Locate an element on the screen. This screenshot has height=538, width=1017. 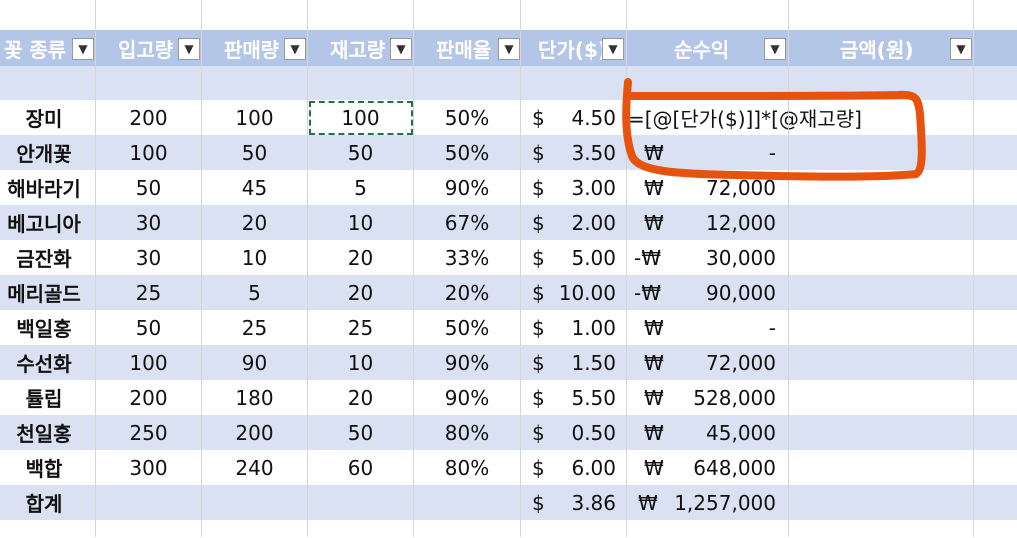
cell-flower-name: 금잔화 is located at coordinates (44, 257).